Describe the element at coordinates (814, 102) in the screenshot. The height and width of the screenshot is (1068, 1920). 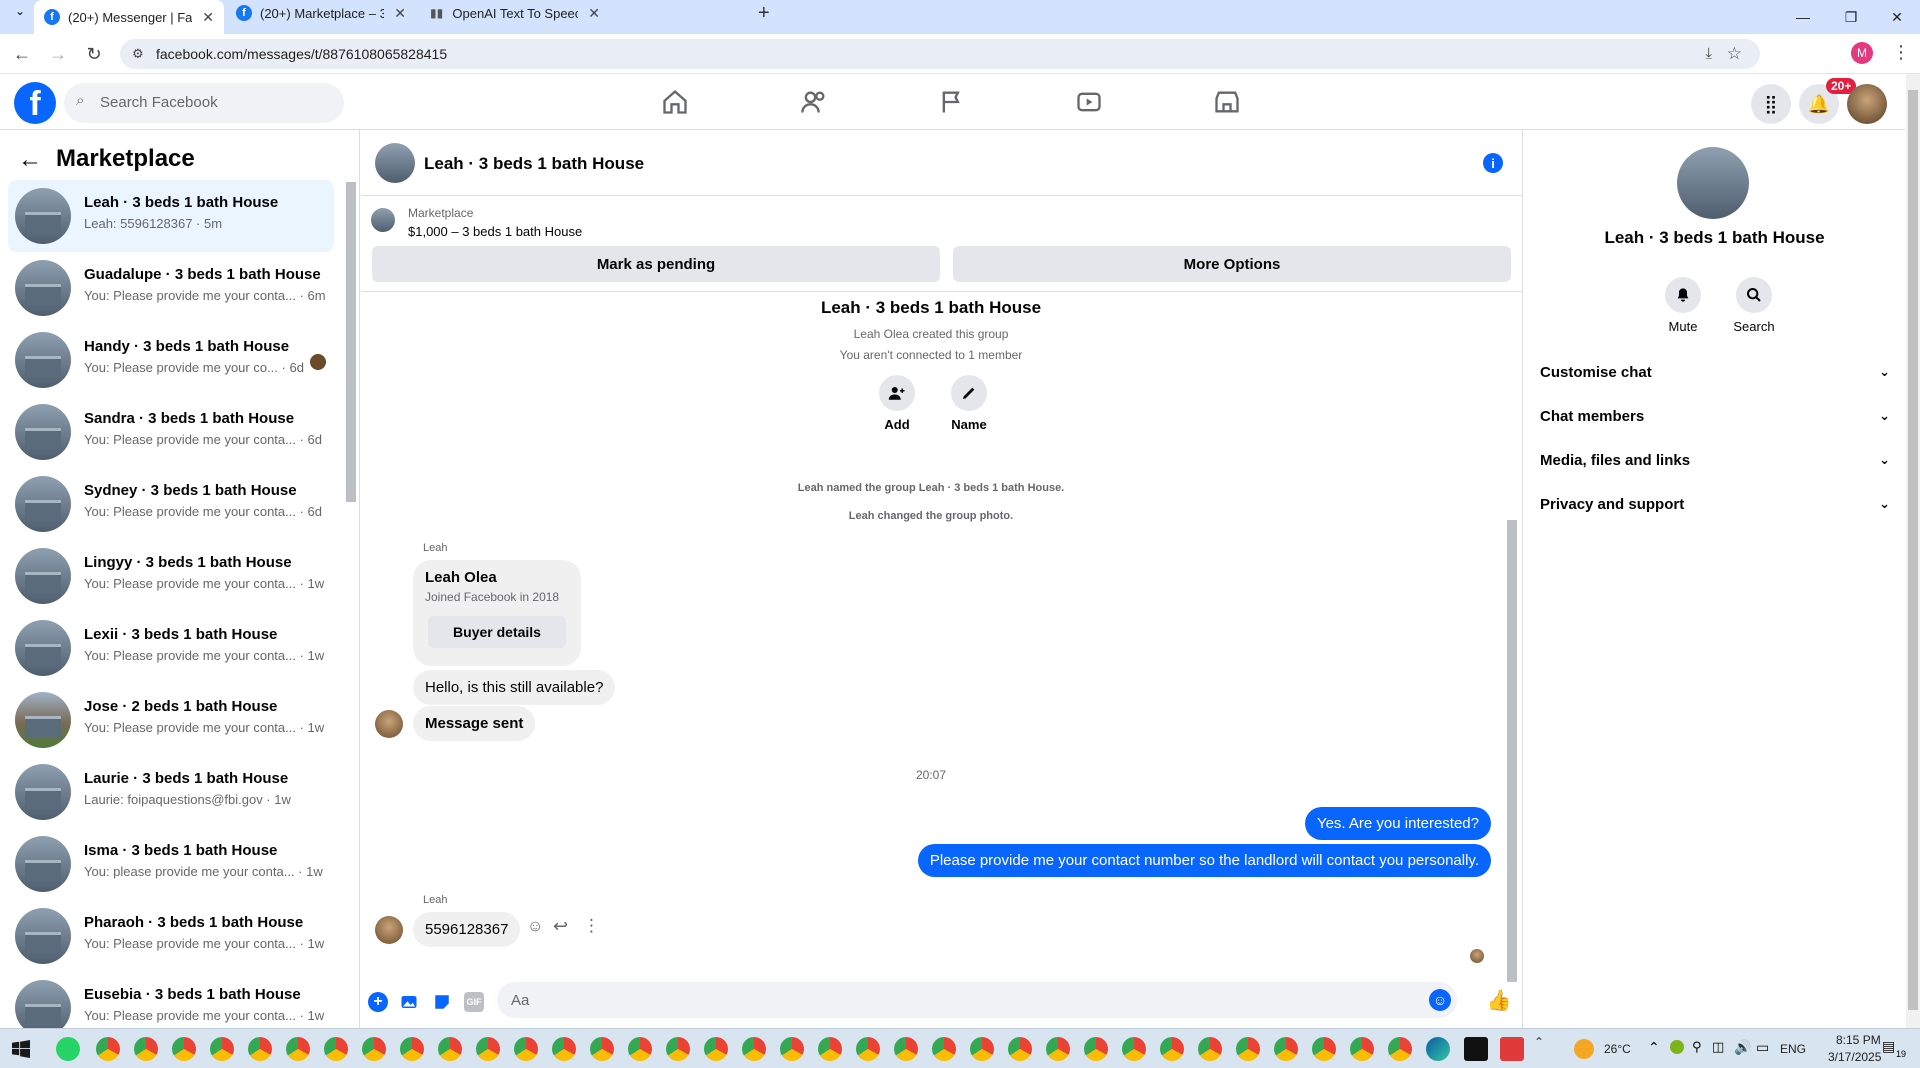
I see `friends-icon` at that location.